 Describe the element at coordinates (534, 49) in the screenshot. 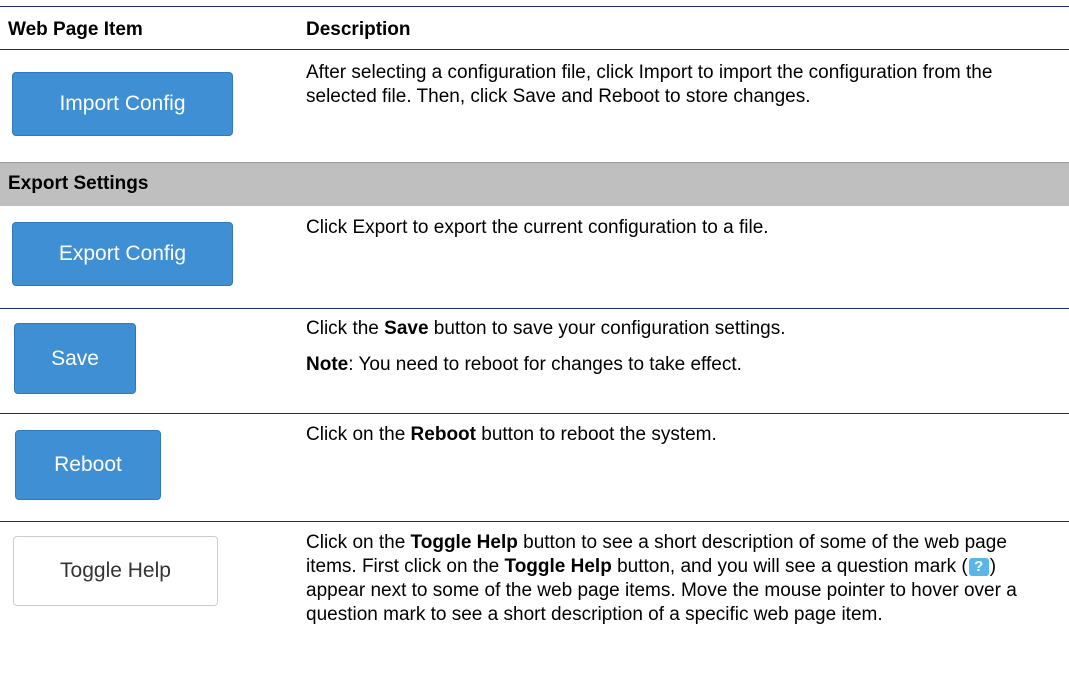

I see `header-rule` at that location.